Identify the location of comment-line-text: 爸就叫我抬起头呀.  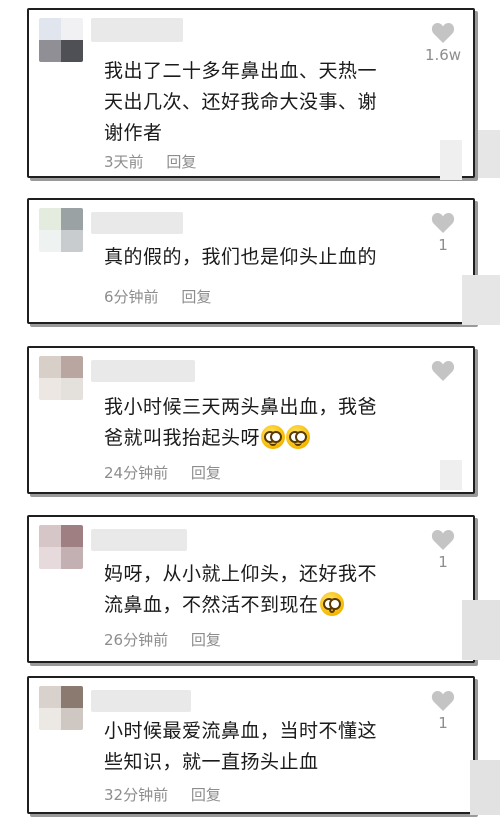
(182, 438).